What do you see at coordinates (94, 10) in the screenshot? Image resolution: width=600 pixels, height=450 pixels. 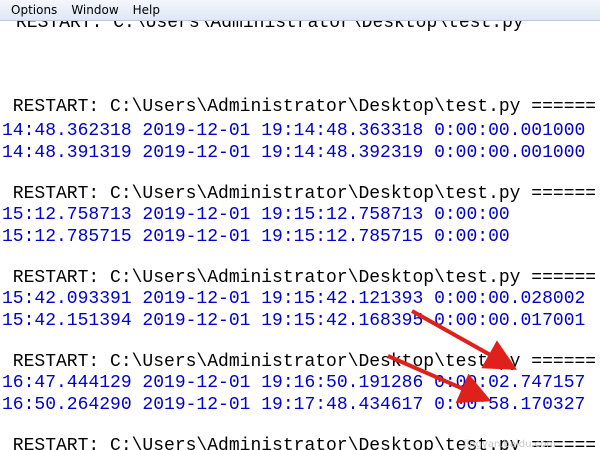 I see `menu-window: Window` at bounding box center [94, 10].